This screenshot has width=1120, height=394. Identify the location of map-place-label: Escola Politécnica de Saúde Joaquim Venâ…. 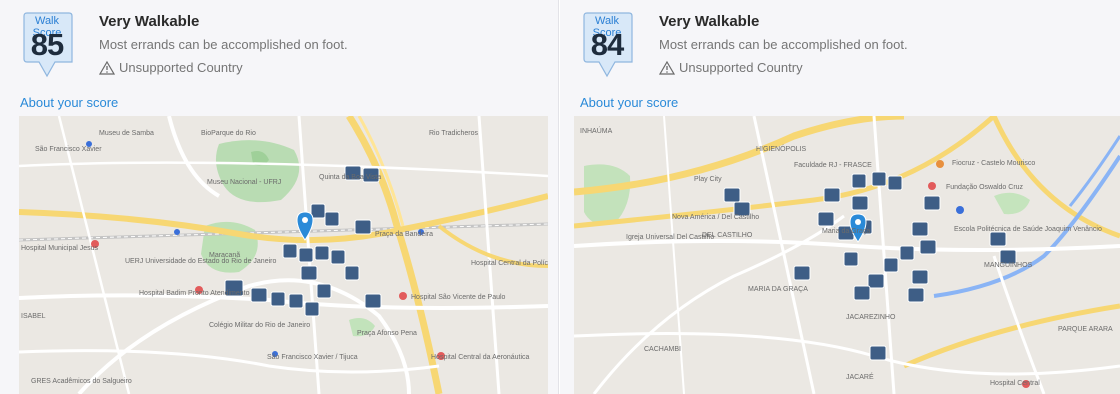
(1028, 229).